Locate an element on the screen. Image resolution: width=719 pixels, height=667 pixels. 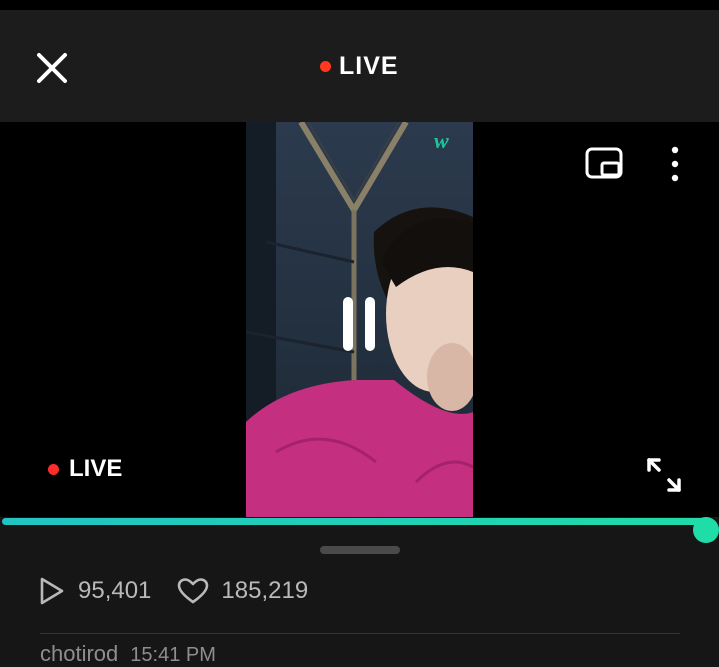
live-label: LIVE is located at coordinates (369, 66).